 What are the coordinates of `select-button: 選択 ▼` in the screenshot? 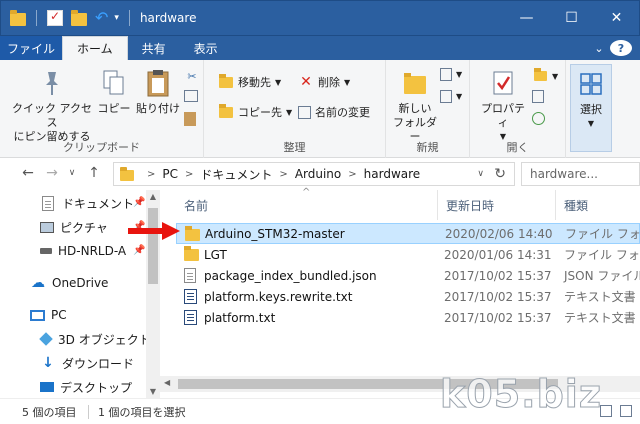 It's located at (591, 108).